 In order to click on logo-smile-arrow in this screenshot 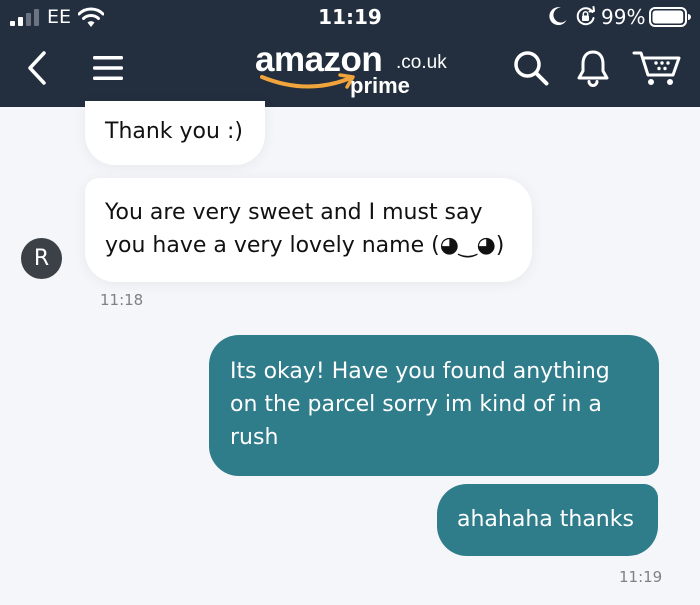, I will do `click(307, 81)`.